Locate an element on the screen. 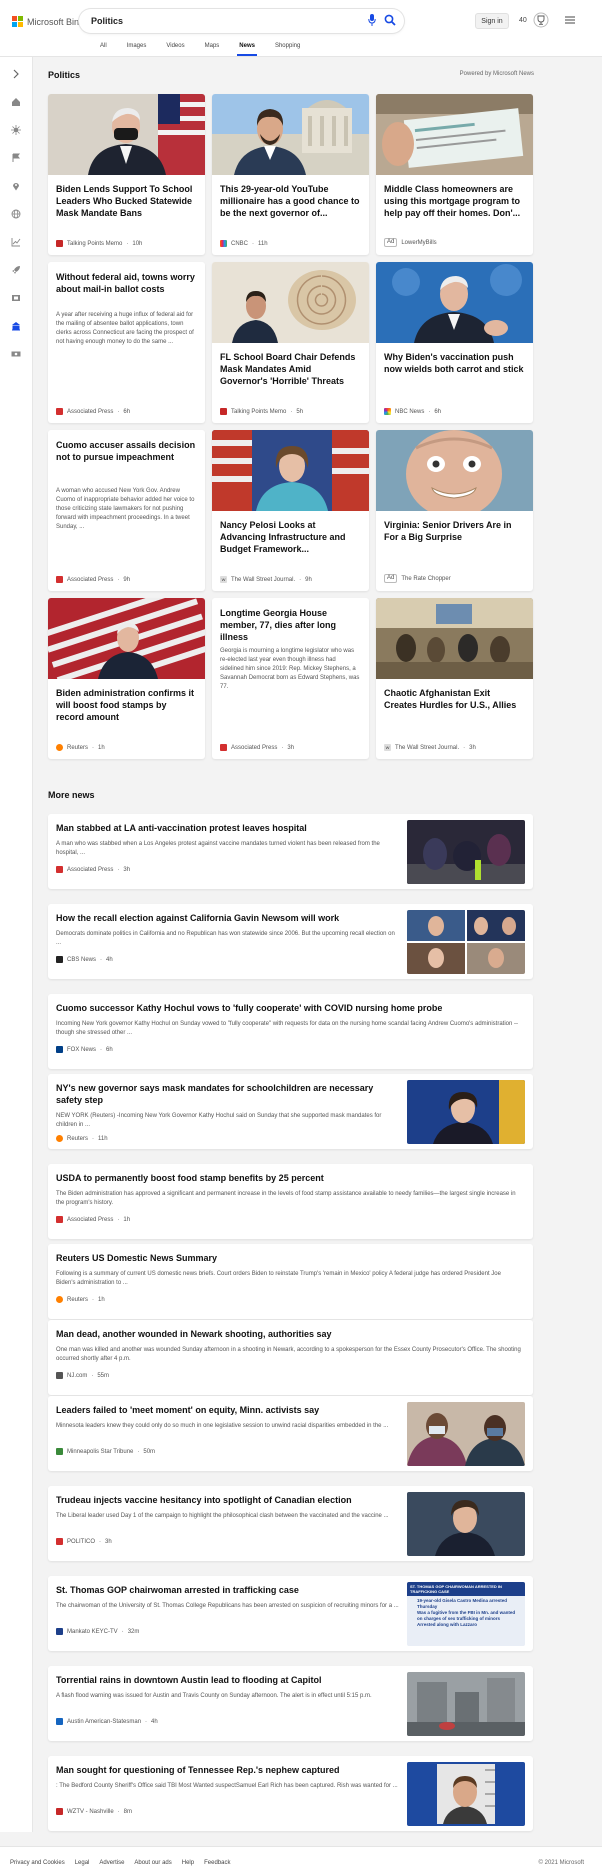  about-ads-link: About our ads is located at coordinates (152, 1863).